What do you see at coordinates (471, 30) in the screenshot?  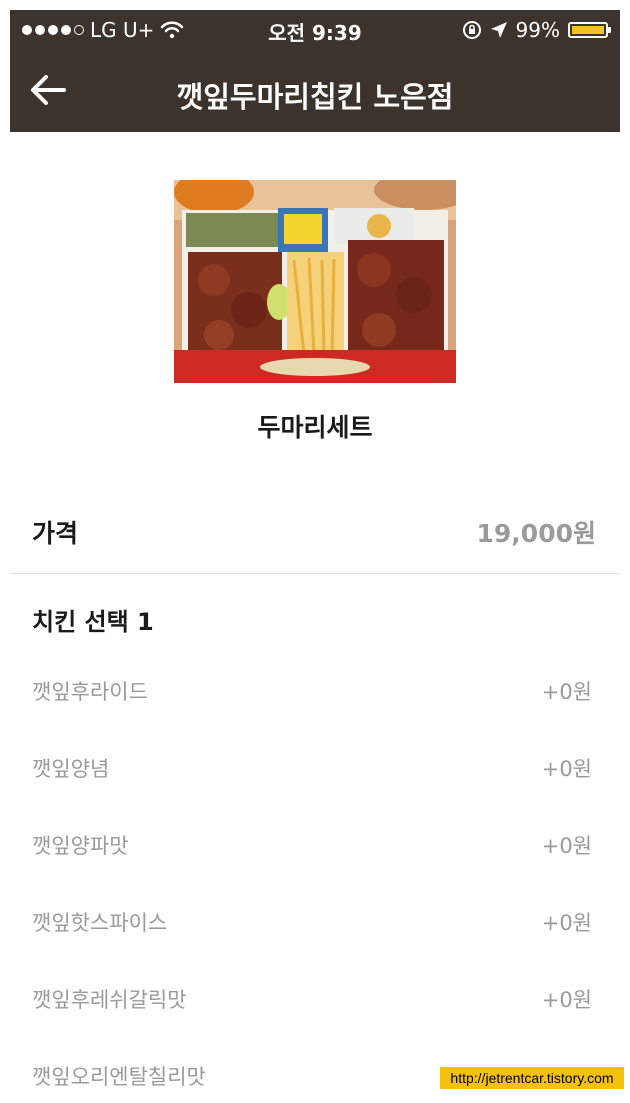 I see `orientation-lock-icon` at bounding box center [471, 30].